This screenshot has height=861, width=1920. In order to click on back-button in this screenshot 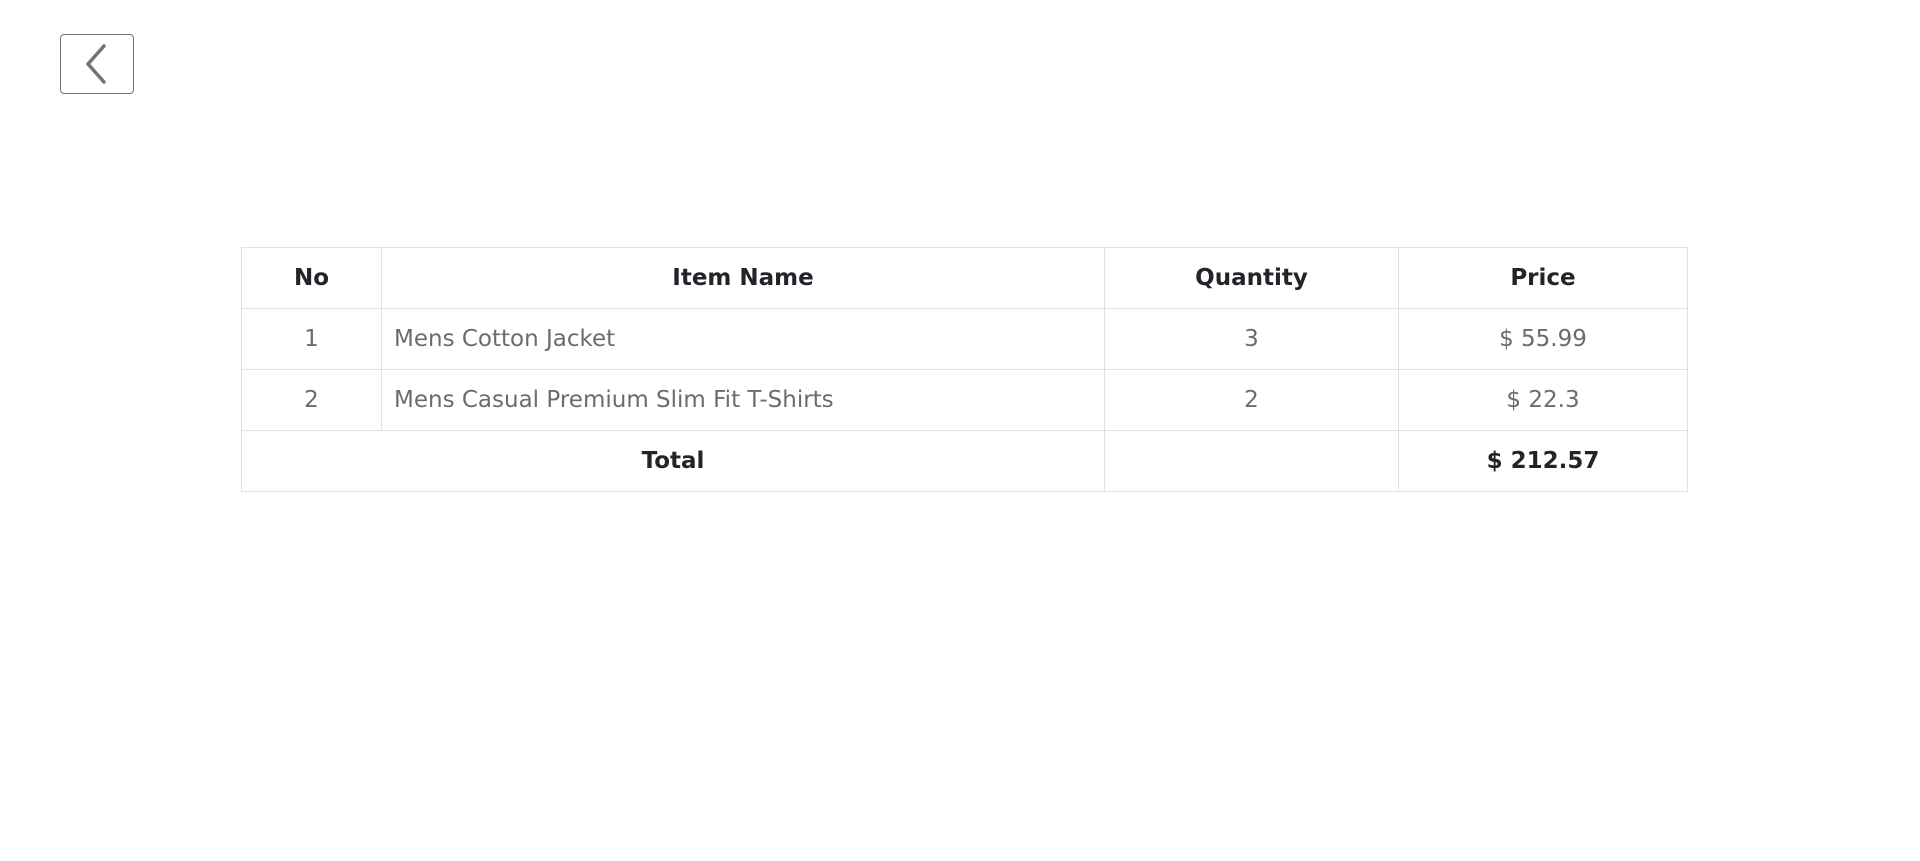, I will do `click(97, 64)`.